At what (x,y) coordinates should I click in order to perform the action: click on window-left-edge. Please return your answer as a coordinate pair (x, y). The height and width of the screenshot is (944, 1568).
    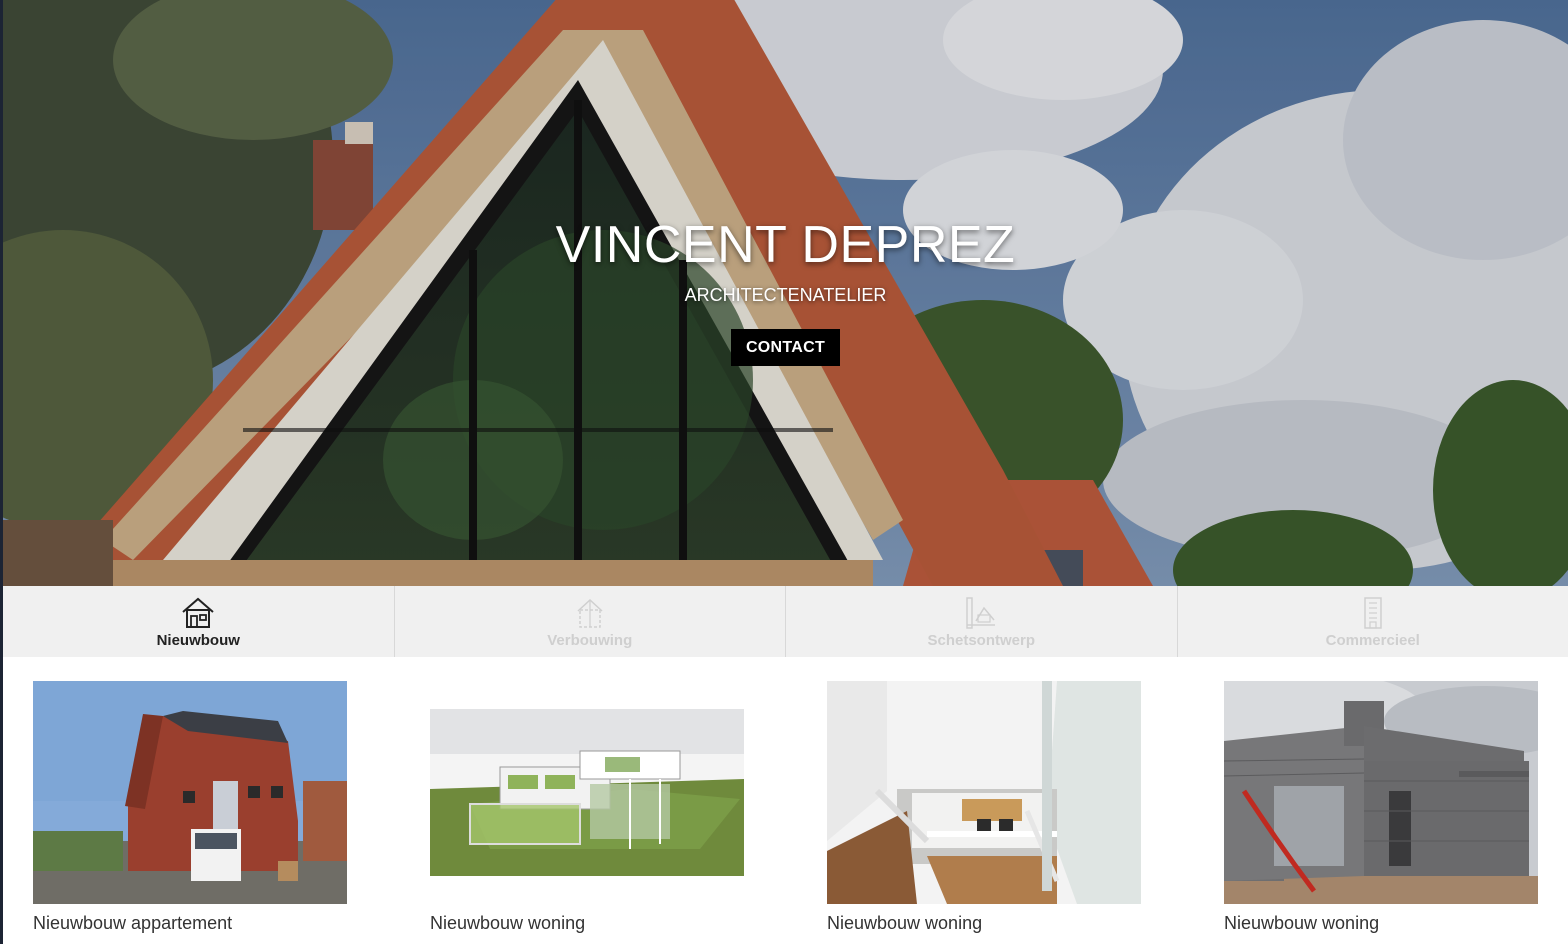
    Looking at the image, I should click on (1, 472).